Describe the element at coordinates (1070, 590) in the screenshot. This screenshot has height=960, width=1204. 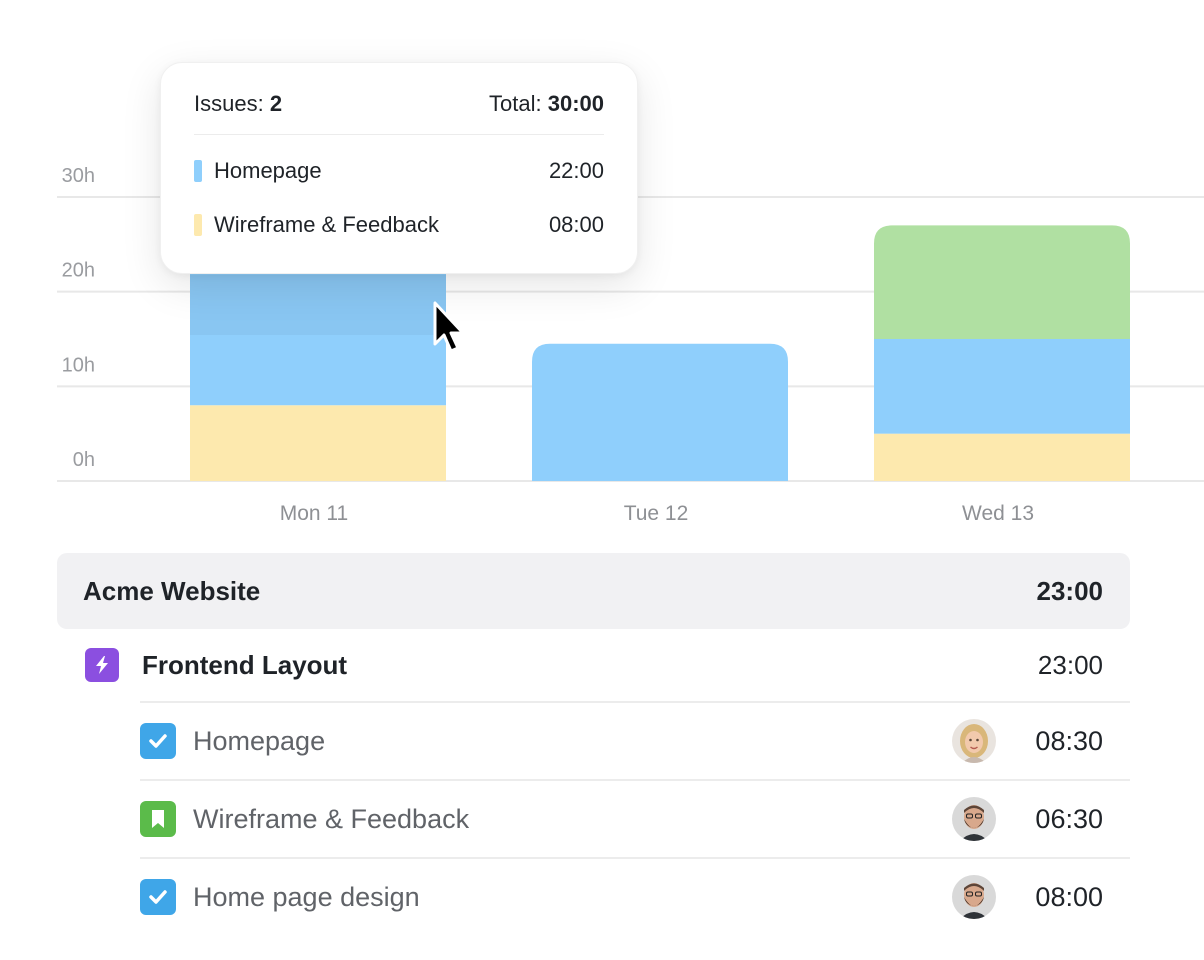
I see `group-total: 23:00` at that location.